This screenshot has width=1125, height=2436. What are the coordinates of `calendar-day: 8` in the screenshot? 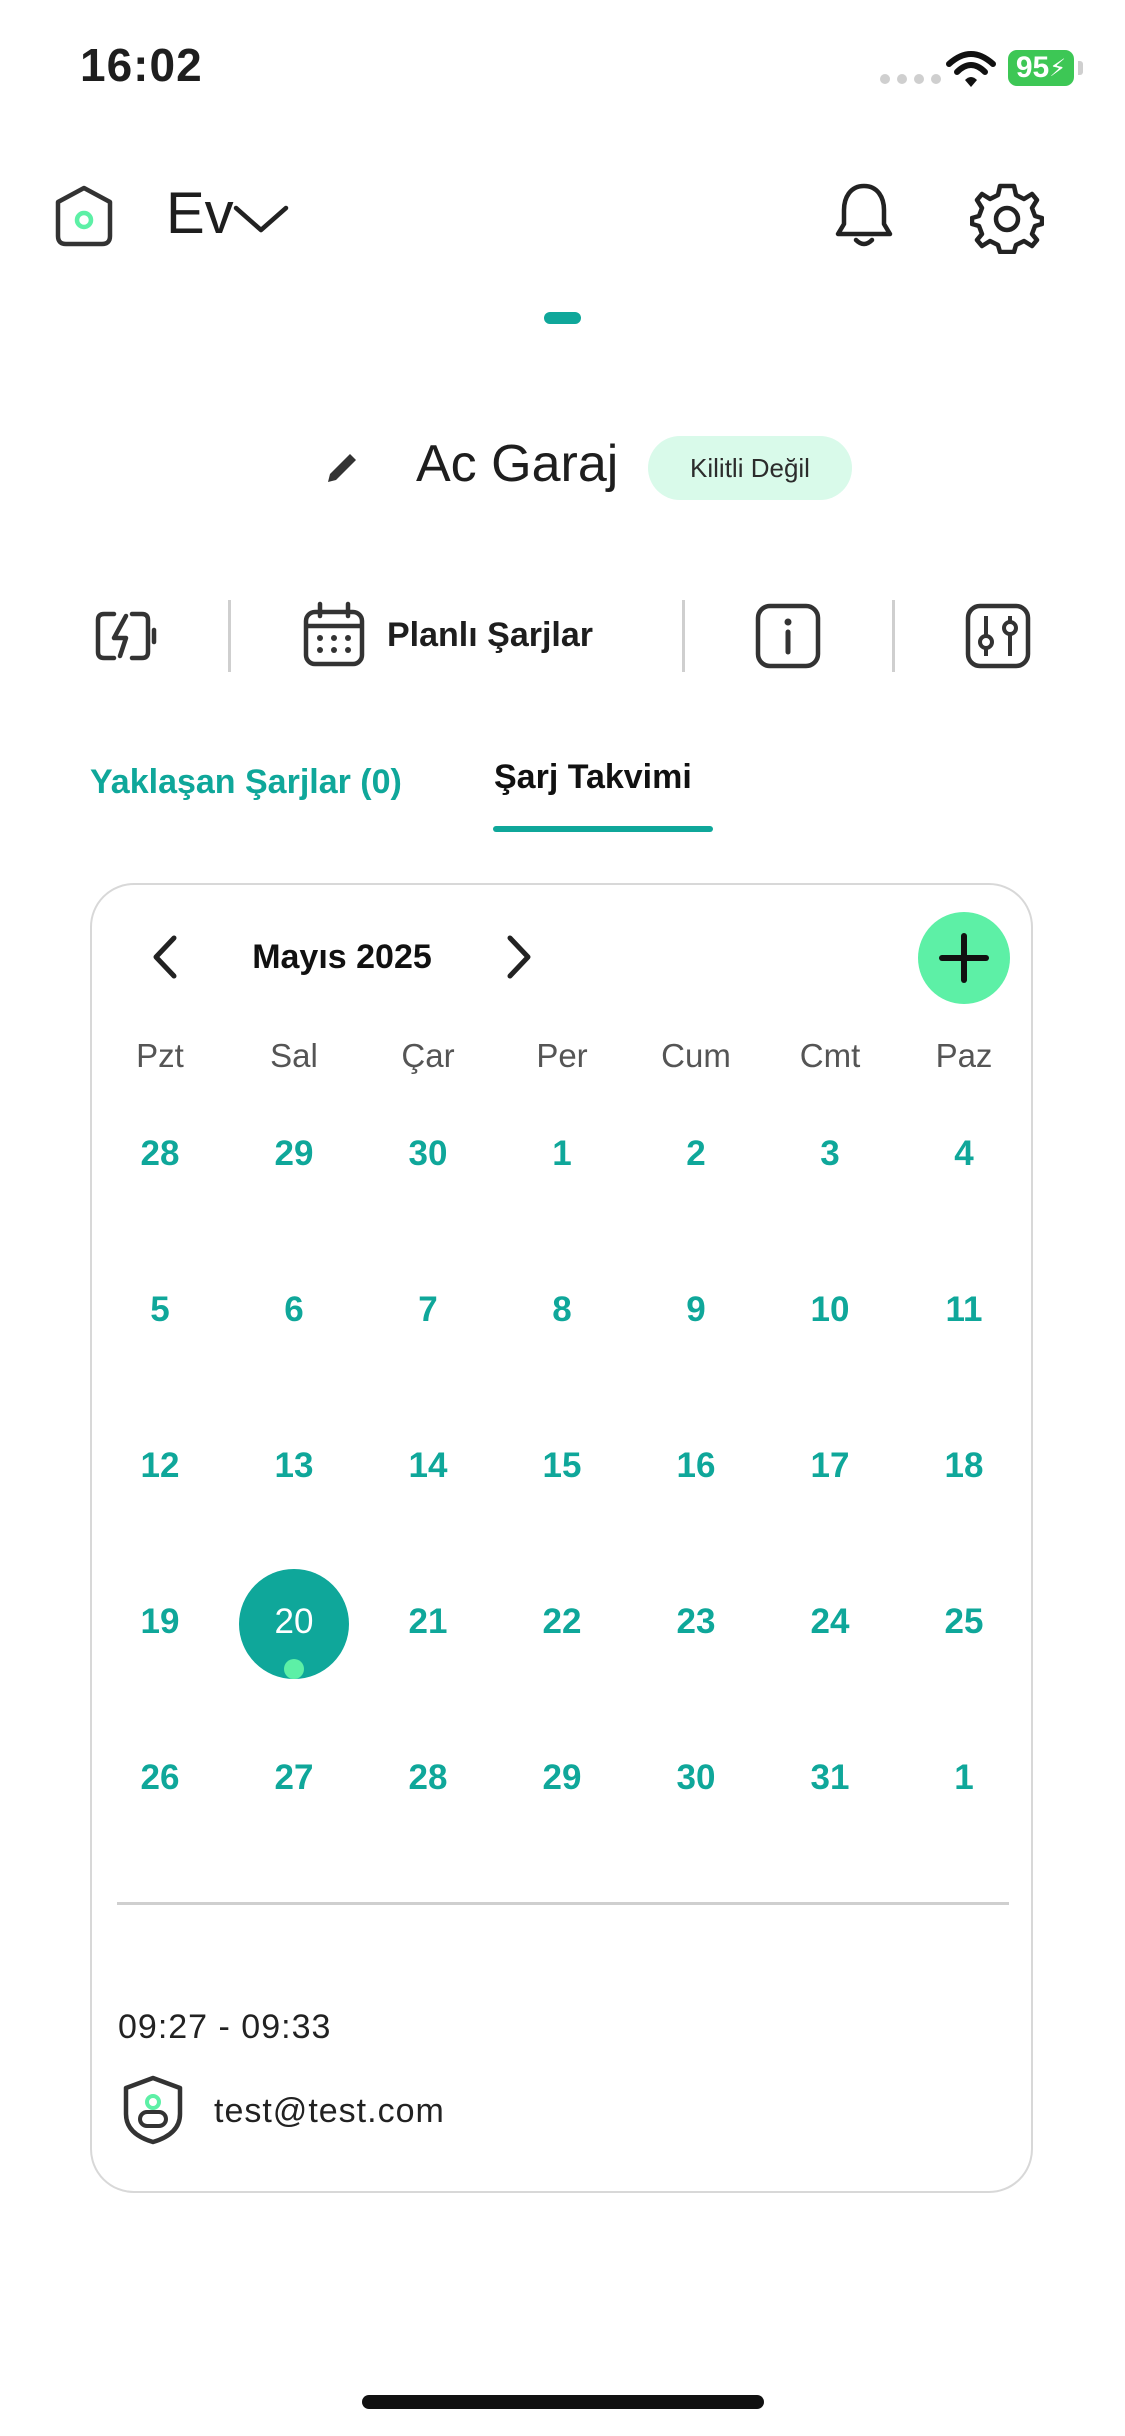 It's located at (562, 1310).